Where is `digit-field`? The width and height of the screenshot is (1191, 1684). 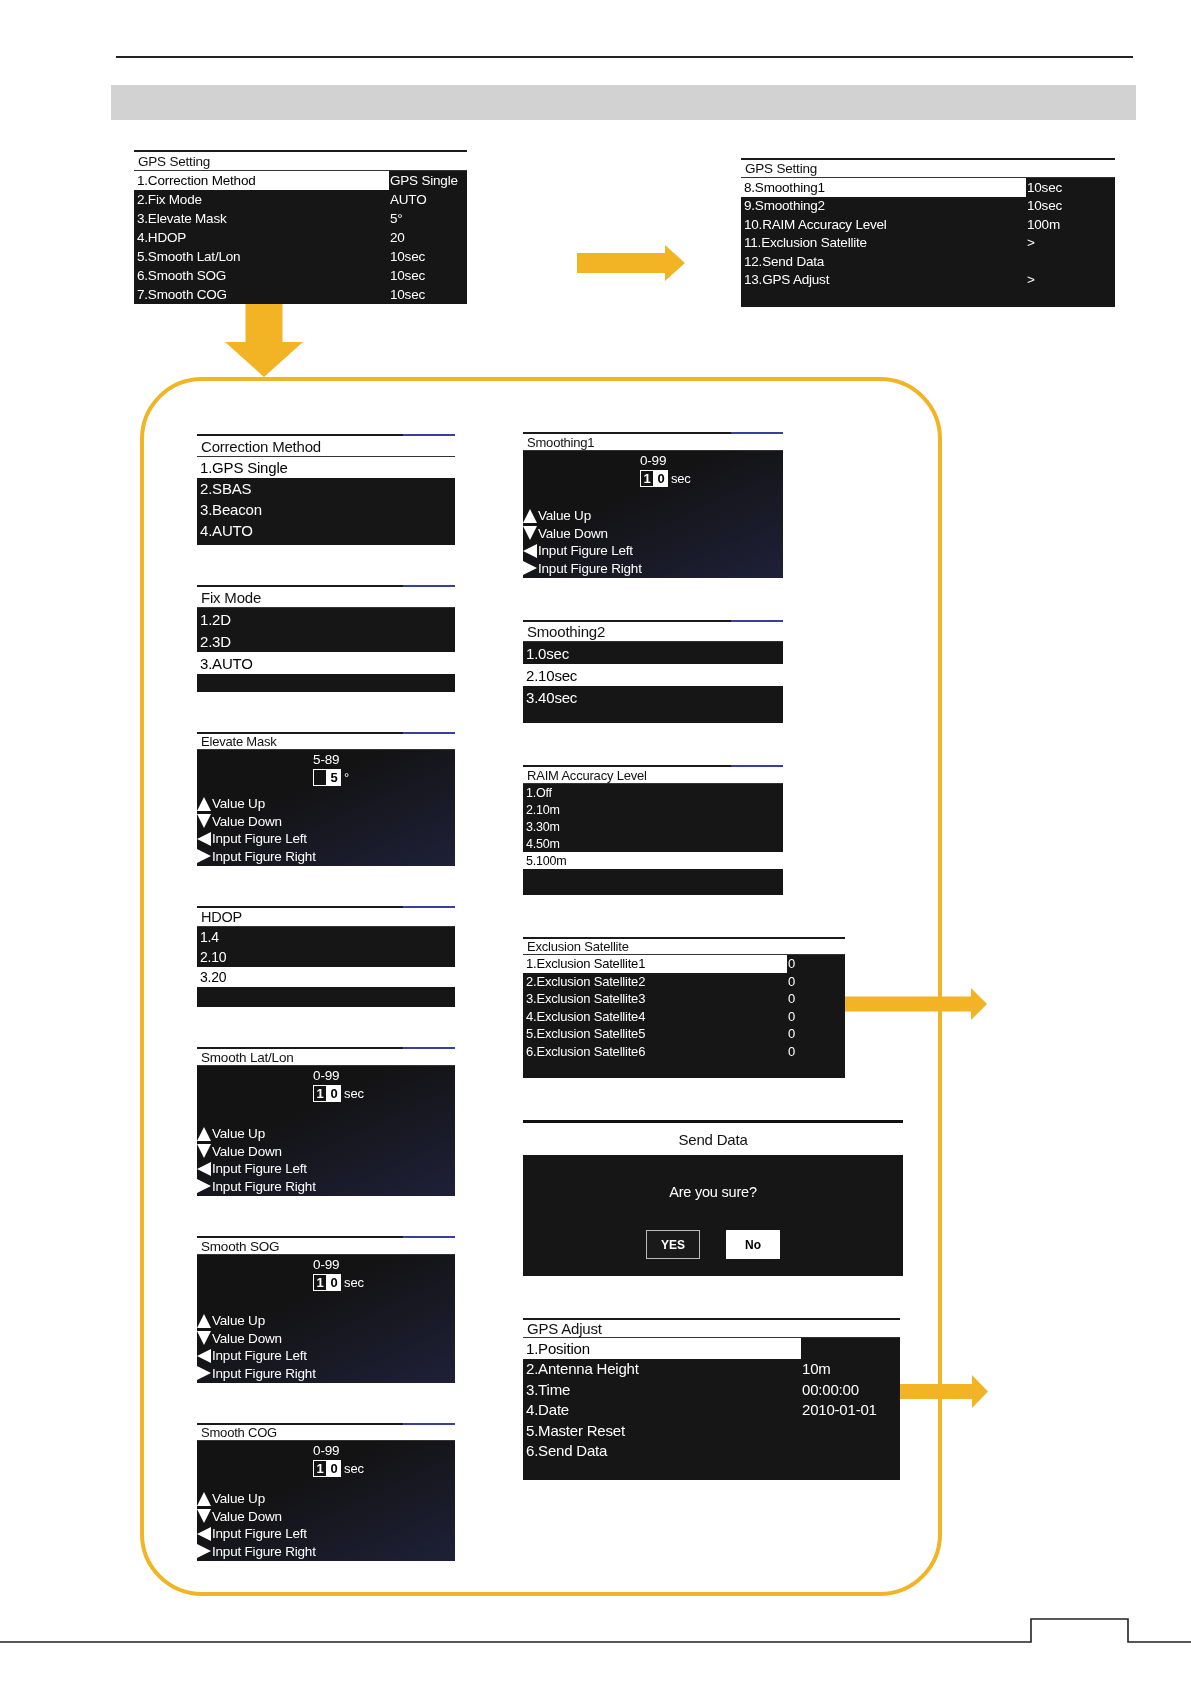
digit-field is located at coordinates (320, 777).